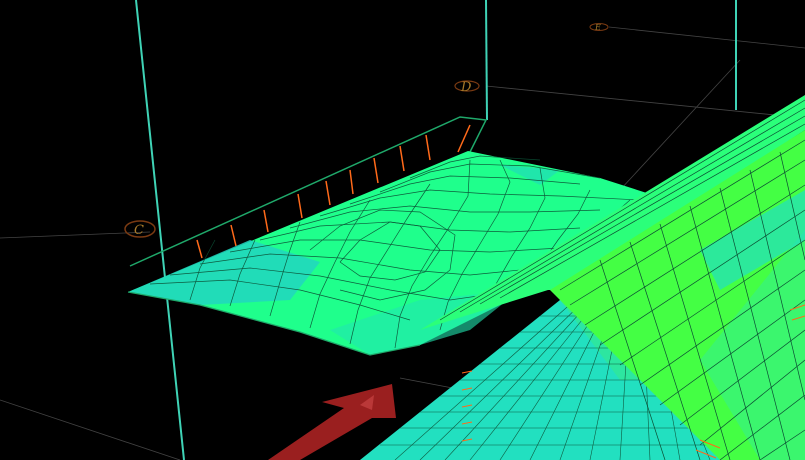  I want to click on grid-bubble-e: E, so click(599, 27).